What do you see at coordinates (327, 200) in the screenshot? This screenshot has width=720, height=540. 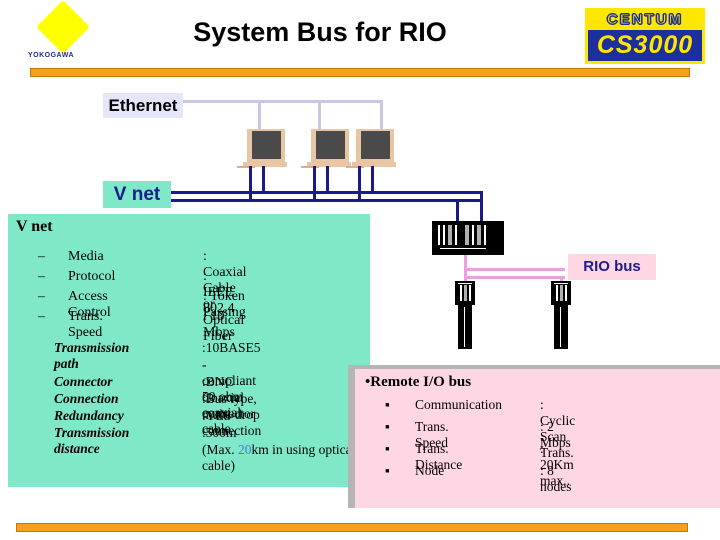 I see `vnet-trunk-line-b` at bounding box center [327, 200].